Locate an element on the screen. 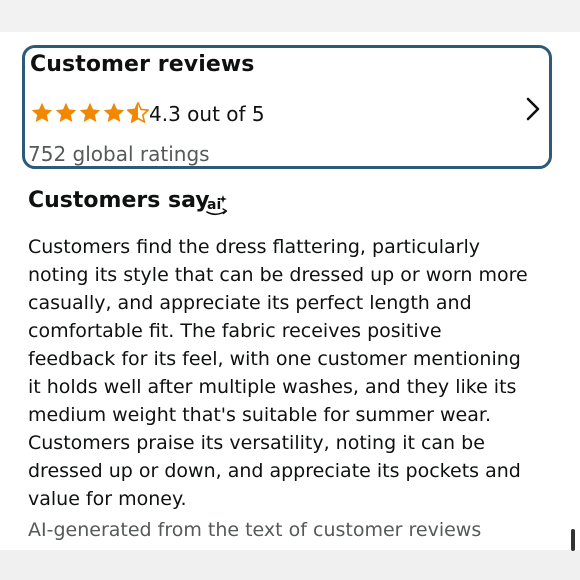 The width and height of the screenshot is (580, 580). rating-text: 4.3 out of 5 is located at coordinates (207, 114).